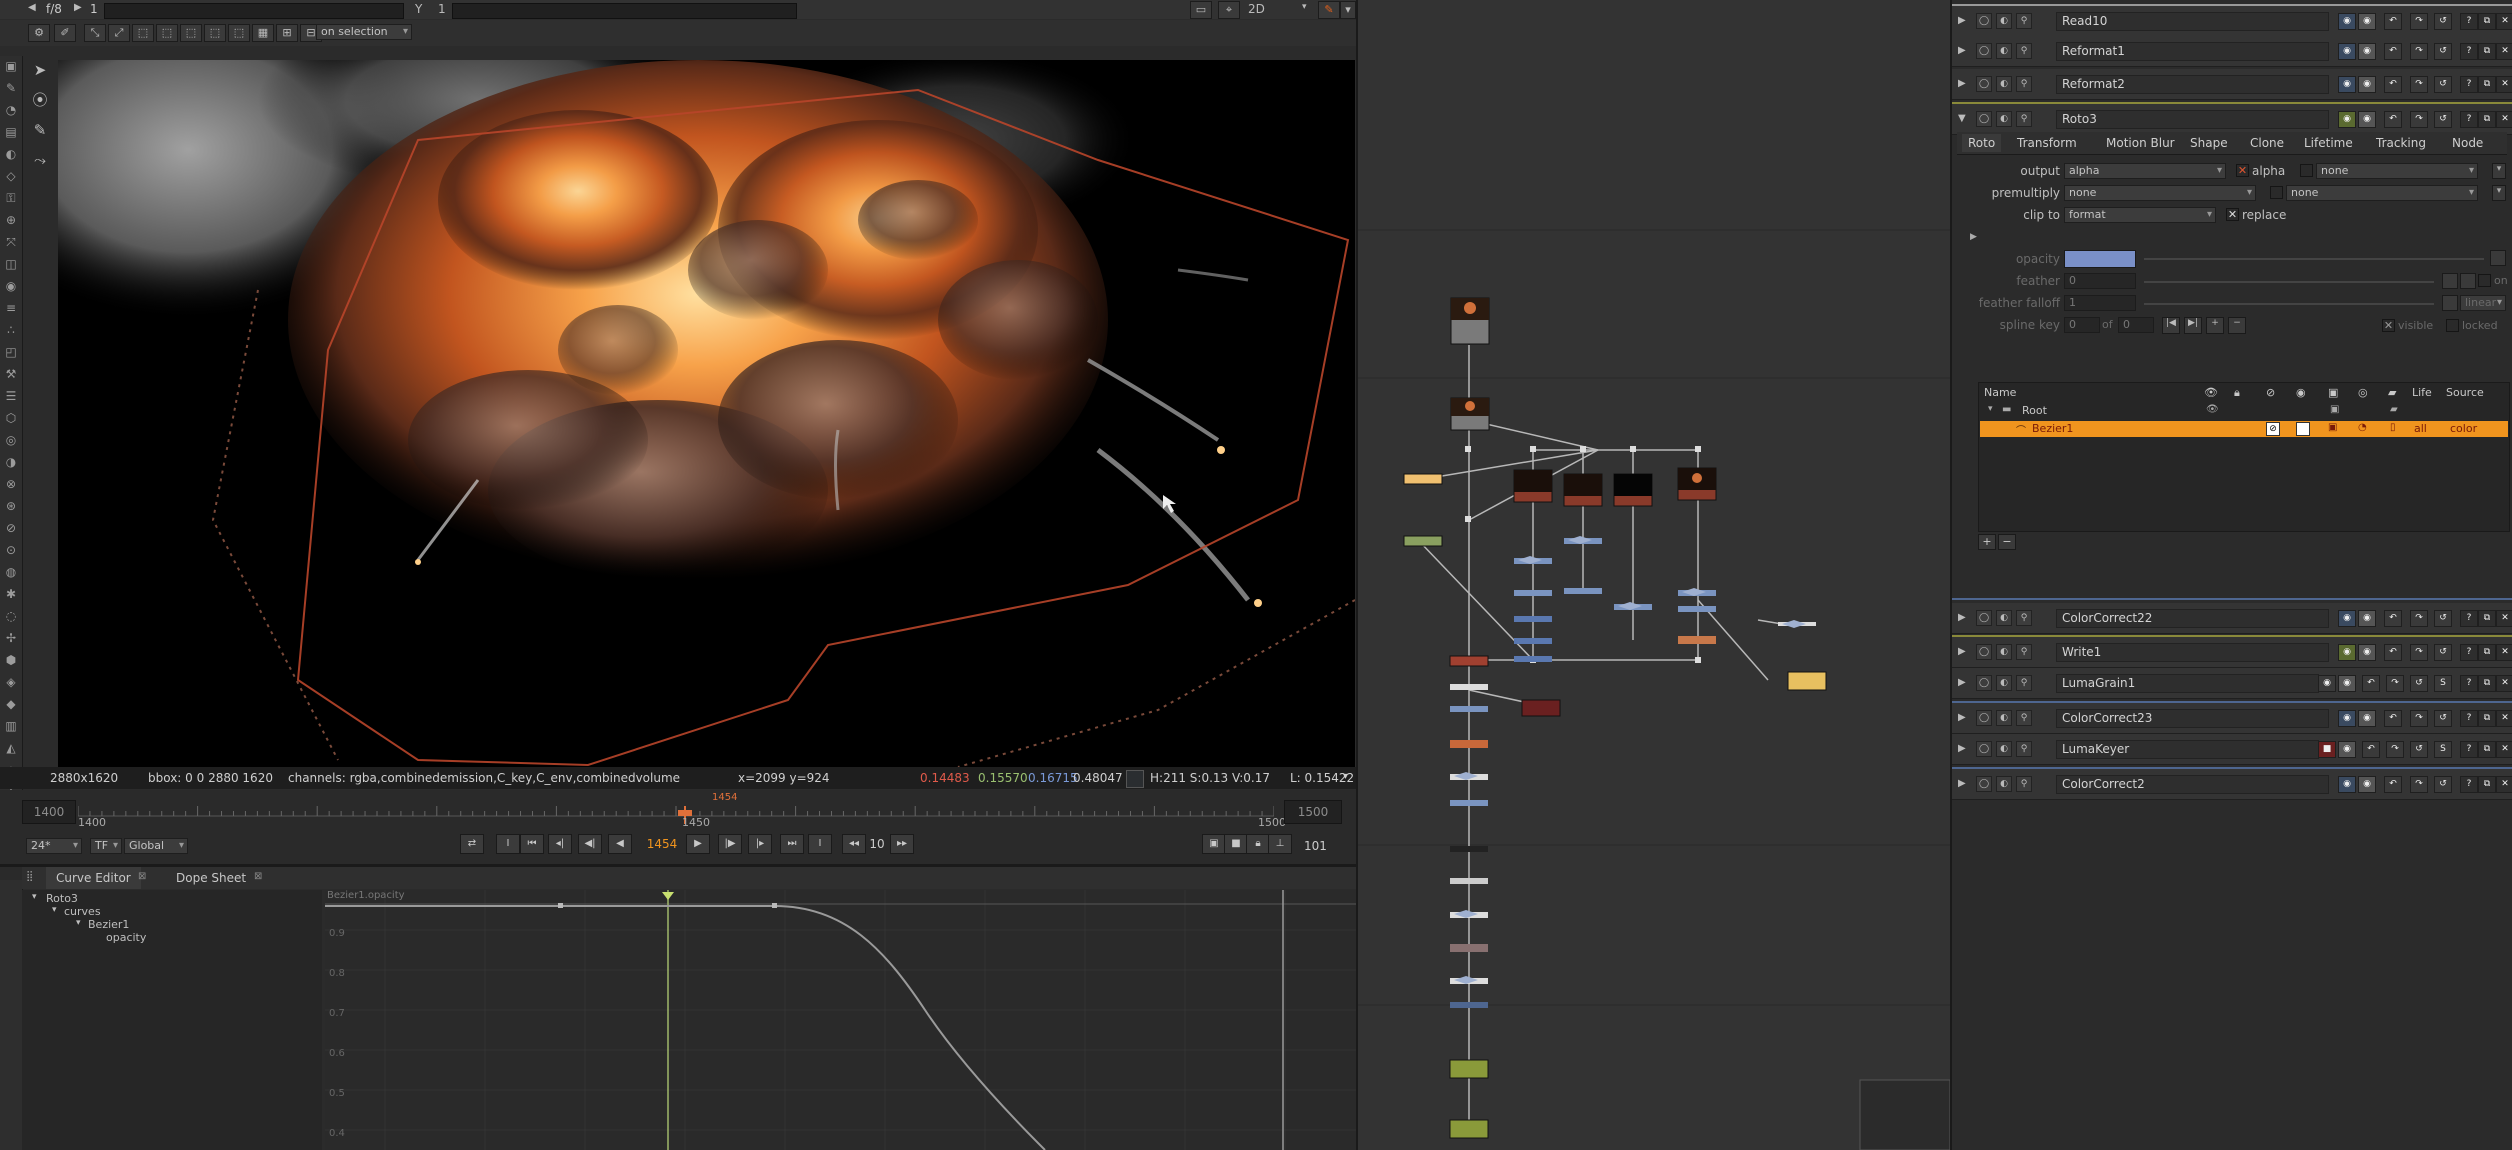 Image resolution: width=2512 pixels, height=1150 pixels. What do you see at coordinates (2363, 392) in the screenshot?
I see `layer-mode-col-icon: ◎` at bounding box center [2363, 392].